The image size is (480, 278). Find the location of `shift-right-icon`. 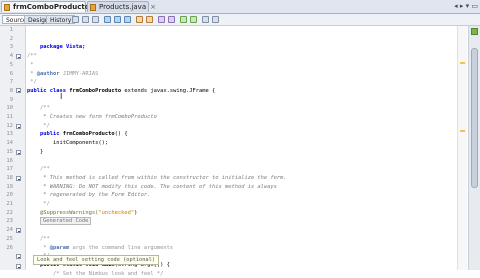

shift-right-icon is located at coordinates (171, 19).